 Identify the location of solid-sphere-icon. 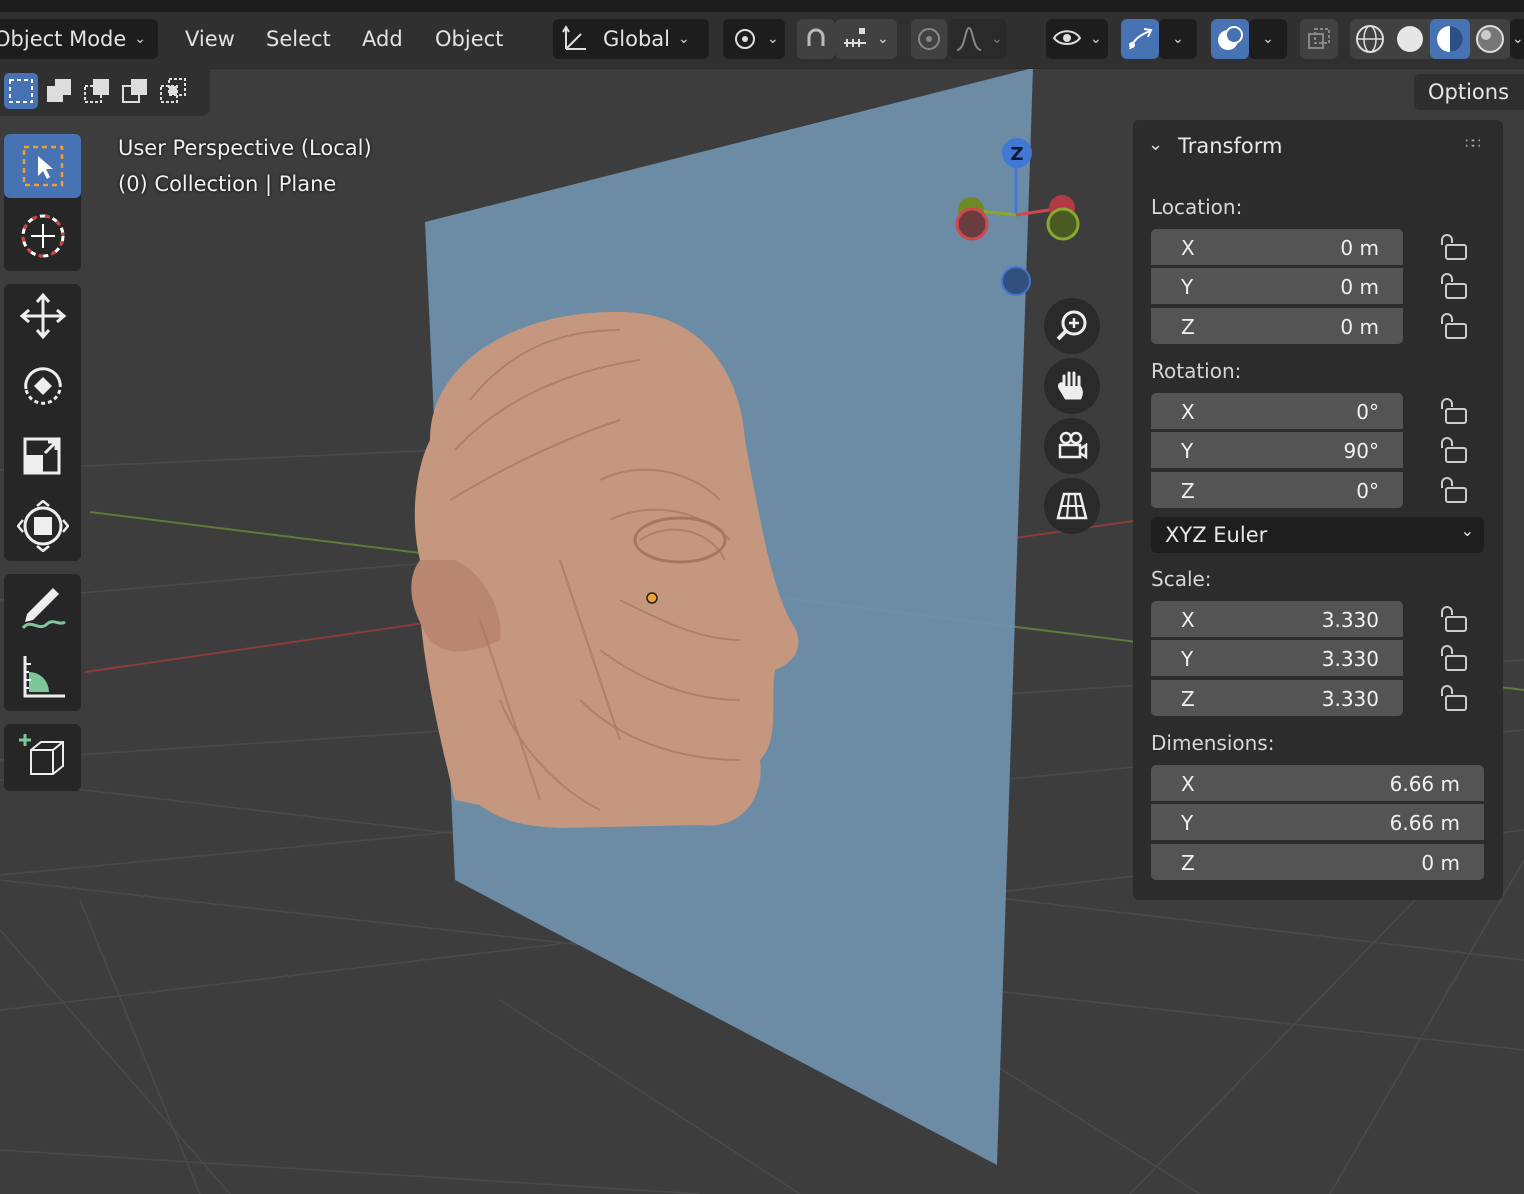
(1410, 39).